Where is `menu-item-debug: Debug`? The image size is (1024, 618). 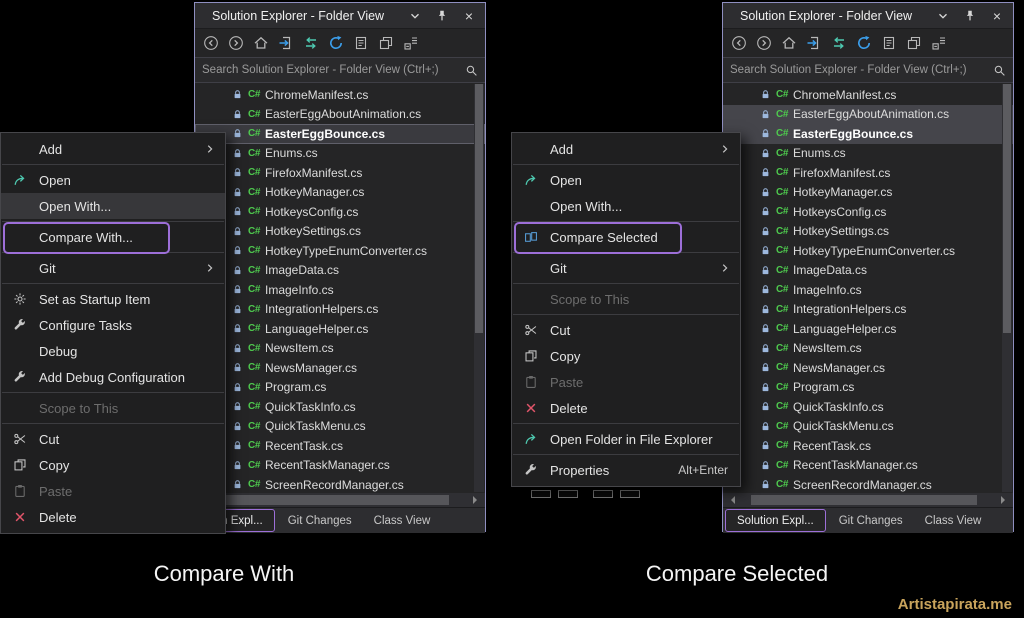 menu-item-debug: Debug is located at coordinates (113, 351).